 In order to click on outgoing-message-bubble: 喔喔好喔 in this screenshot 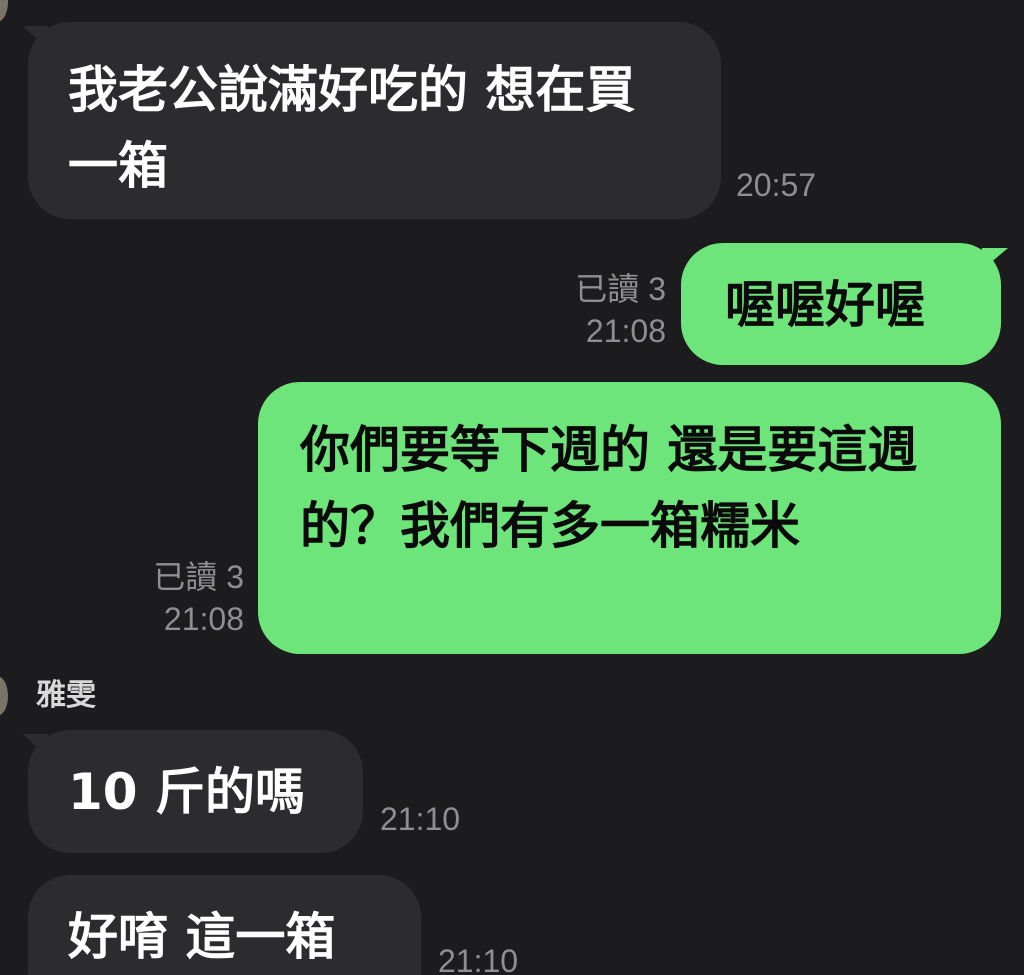, I will do `click(841, 304)`.